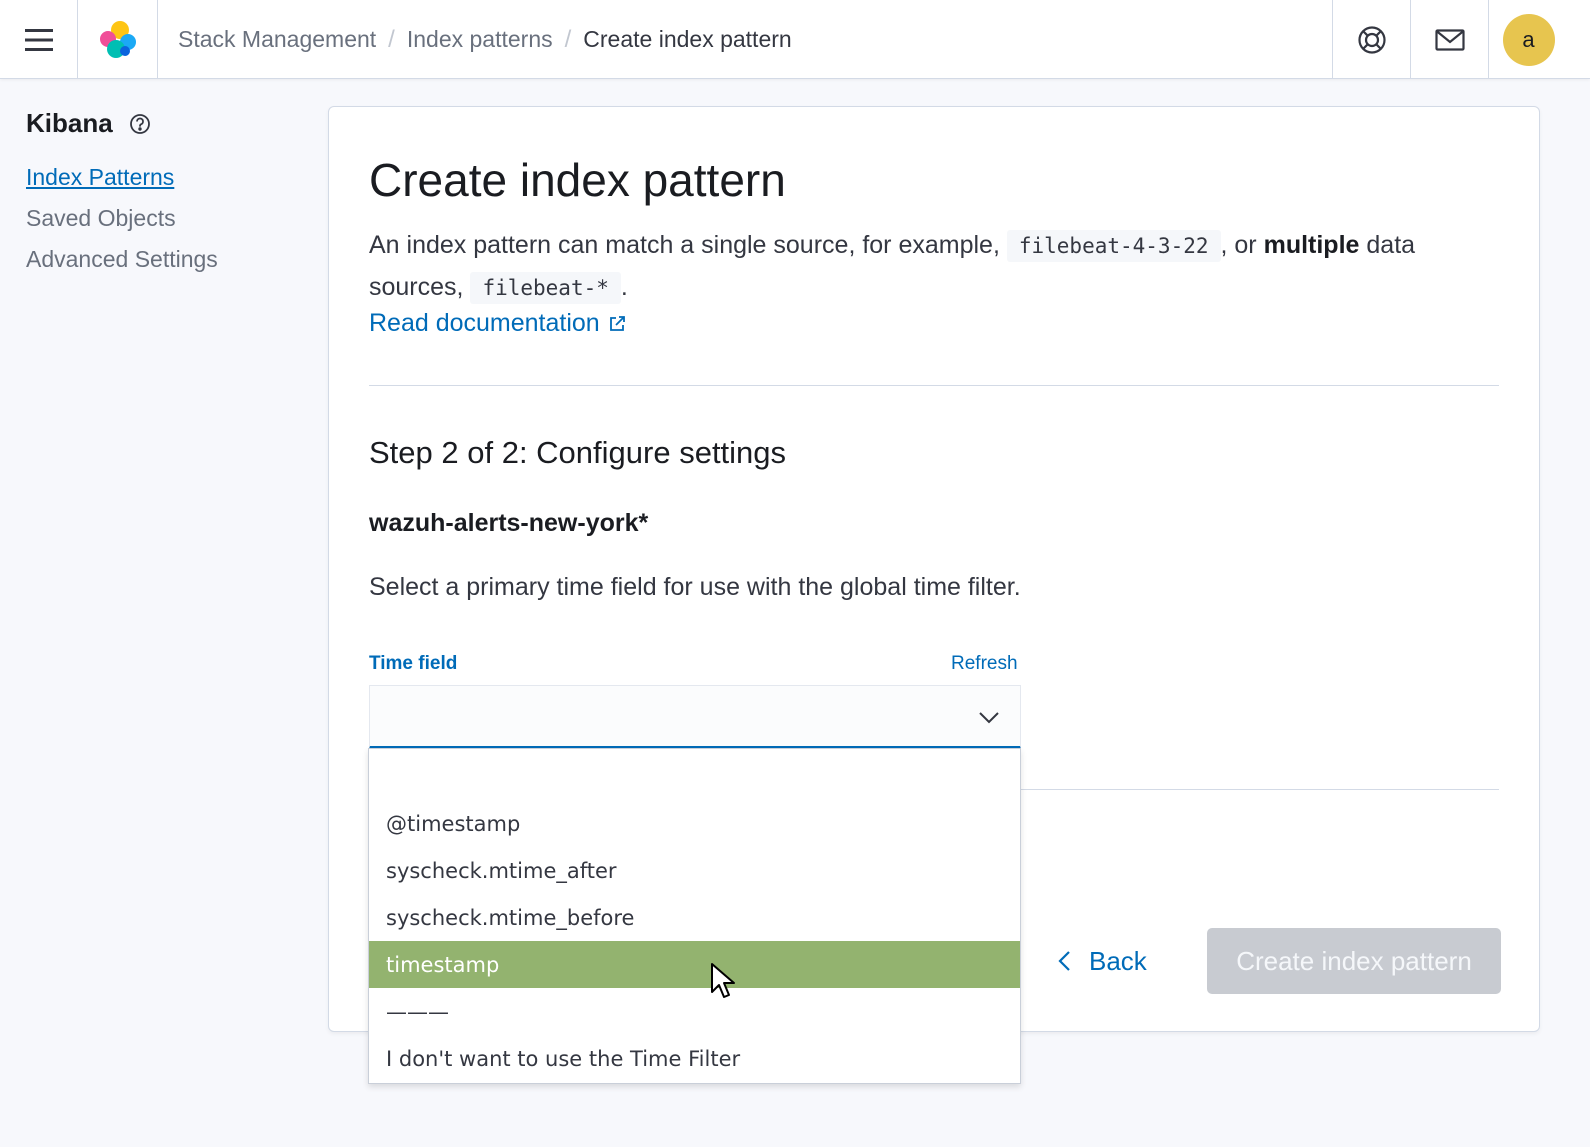  I want to click on avatar: a, so click(1528, 39).